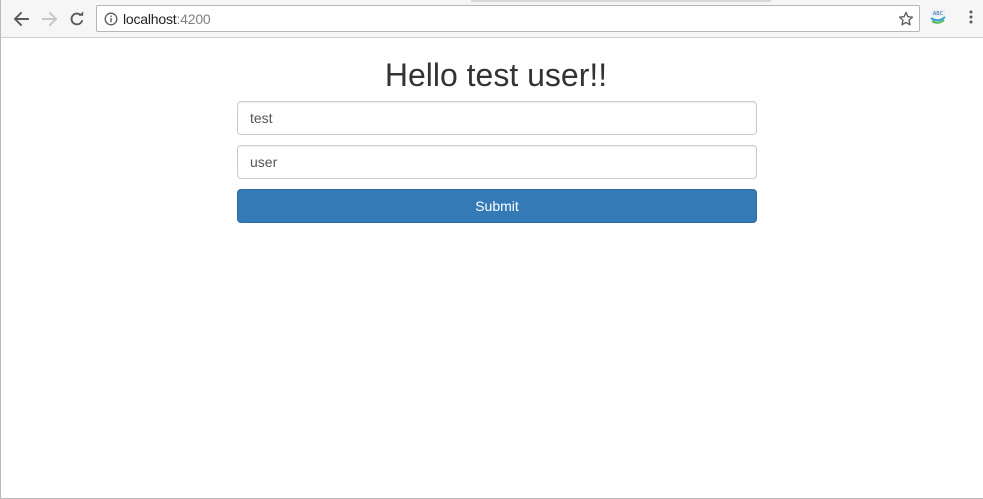 The width and height of the screenshot is (983, 499). I want to click on first-name-input, so click(497, 118).